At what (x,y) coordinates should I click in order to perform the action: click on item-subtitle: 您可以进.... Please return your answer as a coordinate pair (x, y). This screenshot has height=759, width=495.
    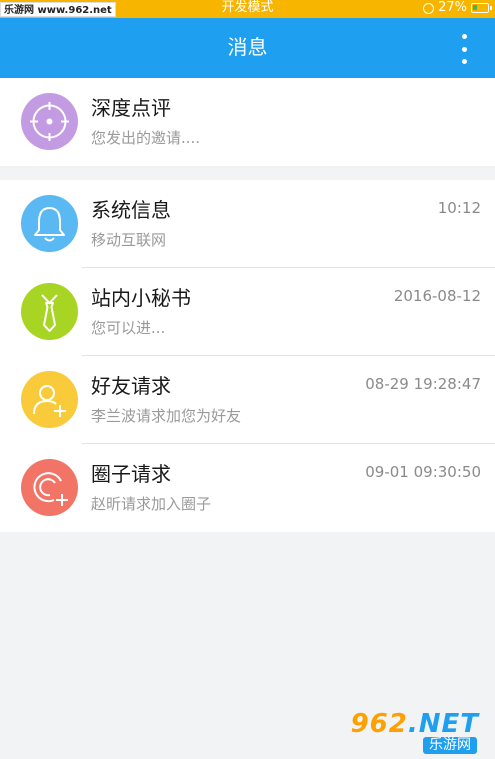
    Looking at the image, I should click on (128, 328).